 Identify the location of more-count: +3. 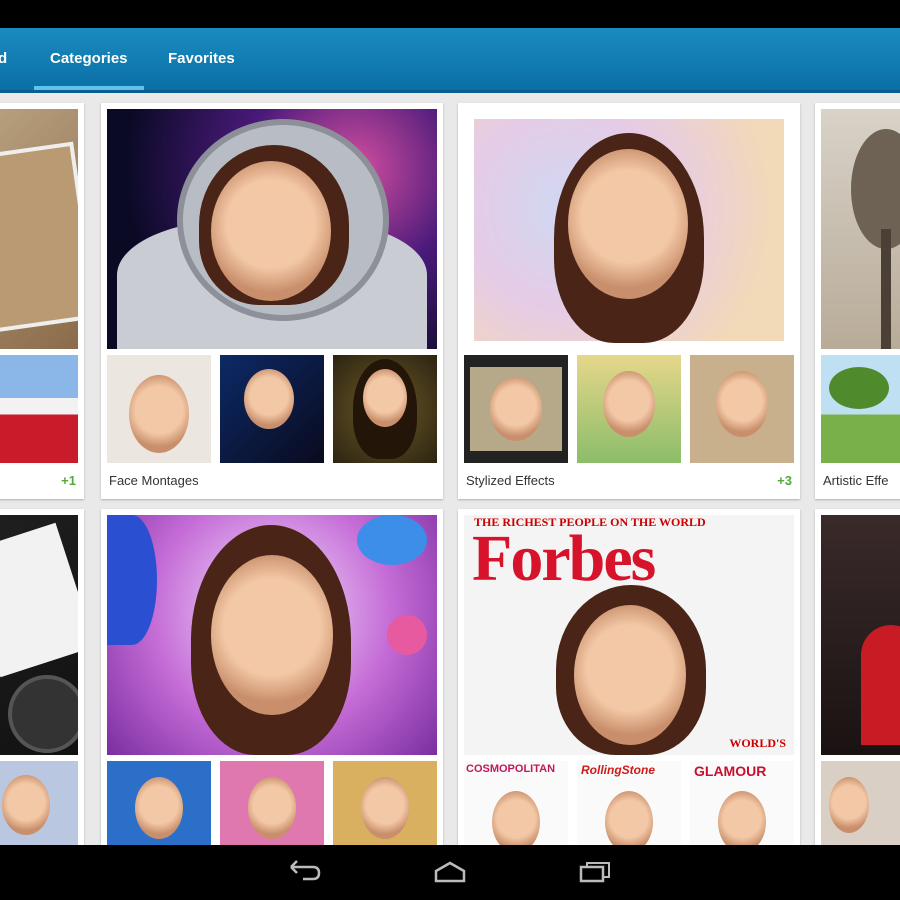
(784, 480).